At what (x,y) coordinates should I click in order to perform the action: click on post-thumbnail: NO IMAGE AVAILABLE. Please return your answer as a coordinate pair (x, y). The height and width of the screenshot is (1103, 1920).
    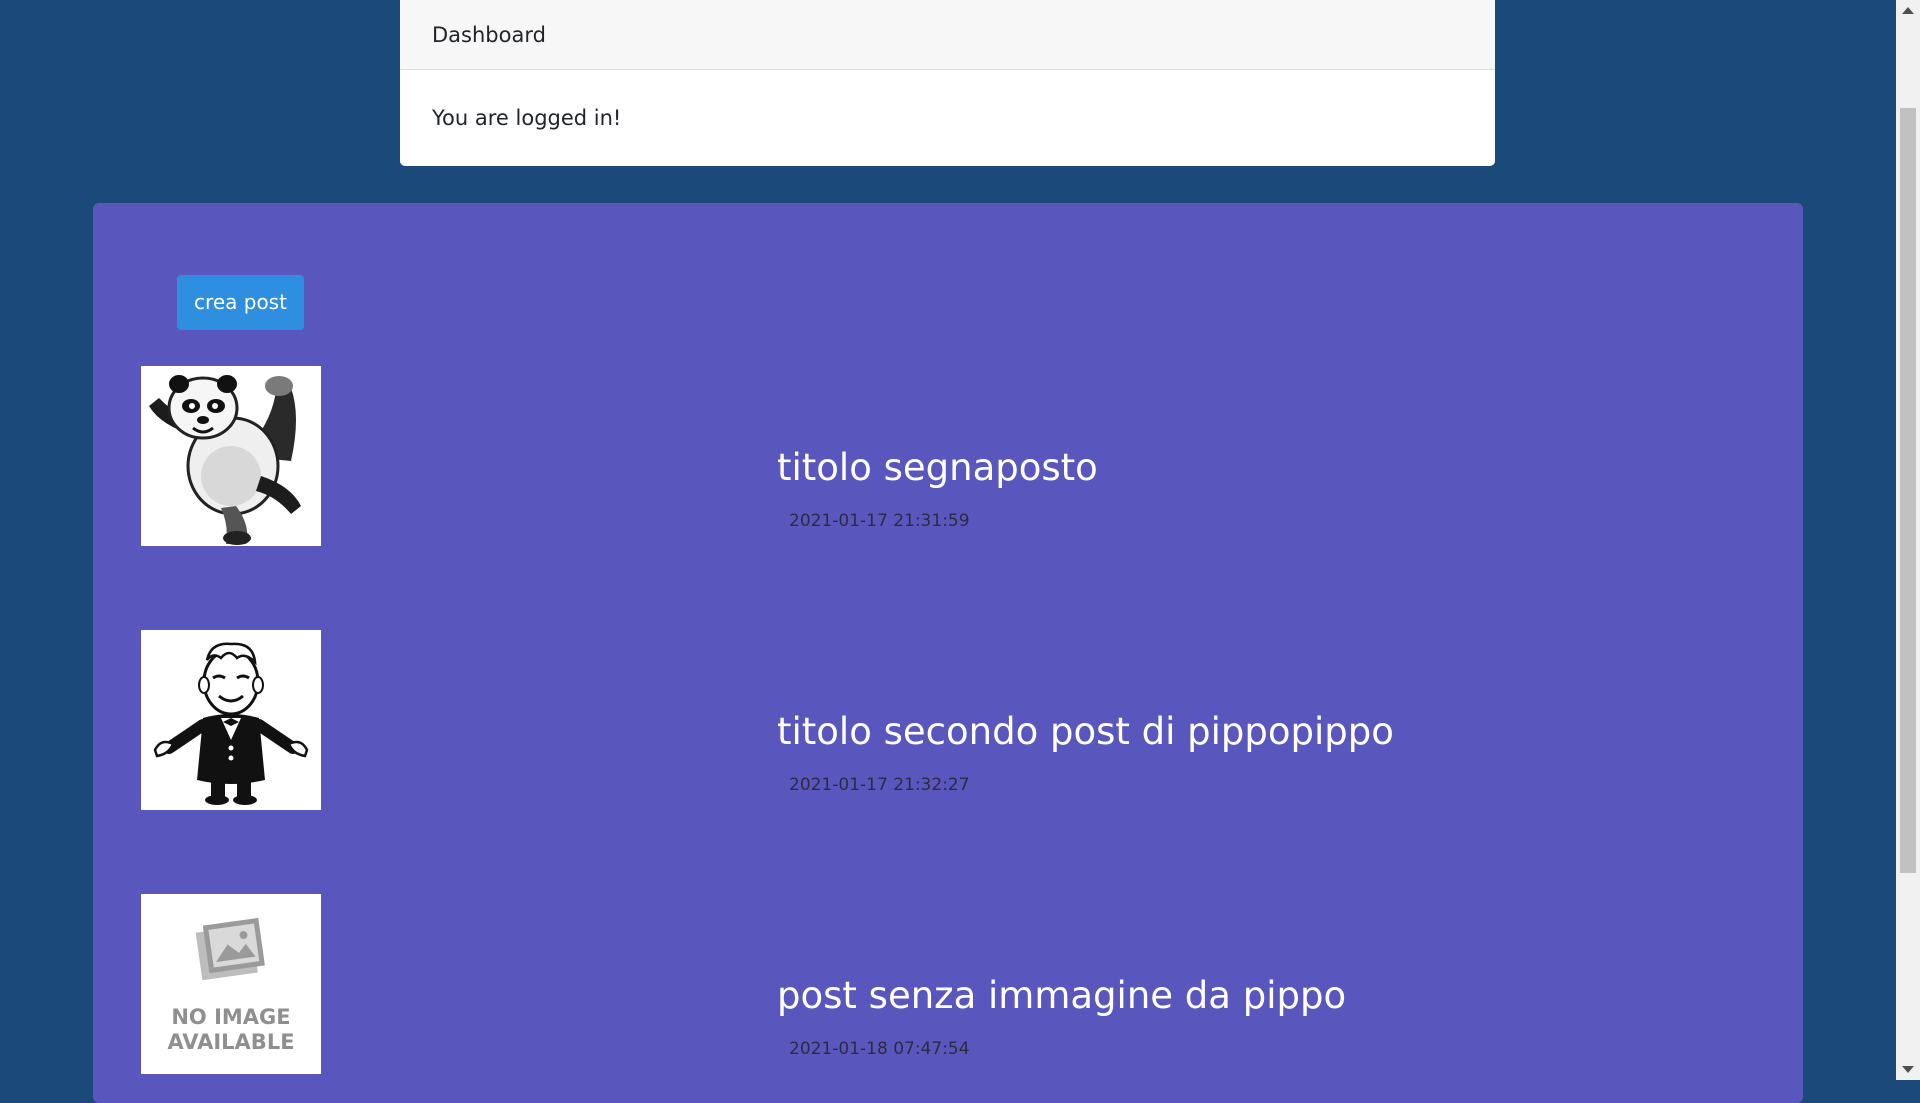
    Looking at the image, I should click on (231, 984).